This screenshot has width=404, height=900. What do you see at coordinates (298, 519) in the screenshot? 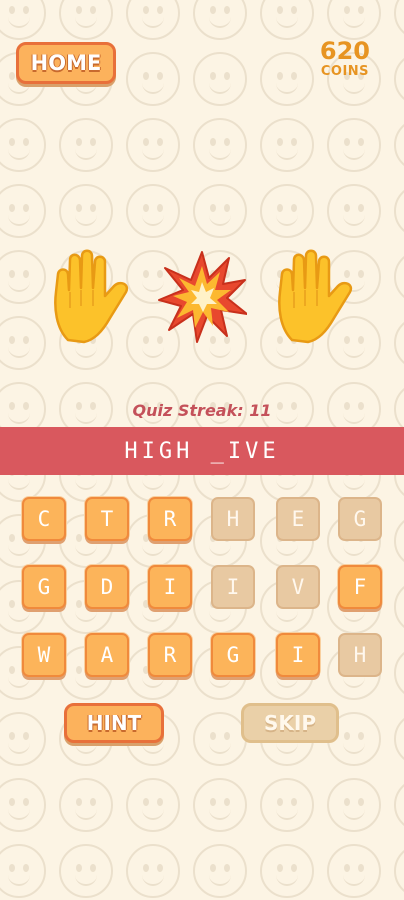
I see `letter-tile: E` at bounding box center [298, 519].